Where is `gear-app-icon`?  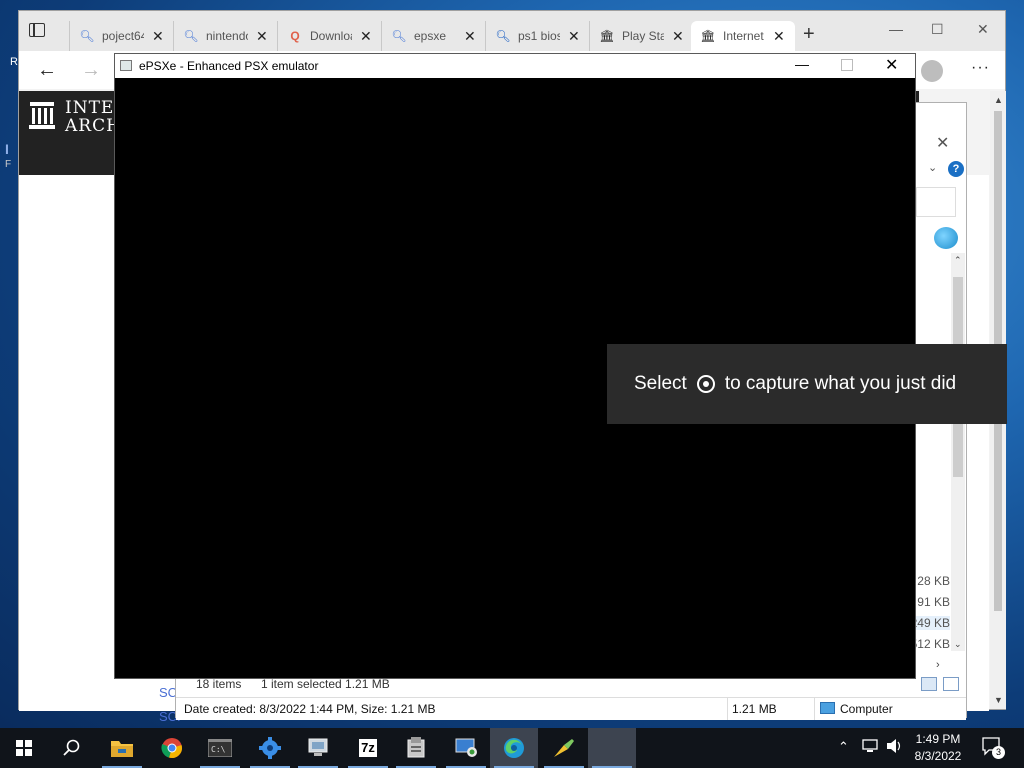
gear-app-icon is located at coordinates (270, 748).